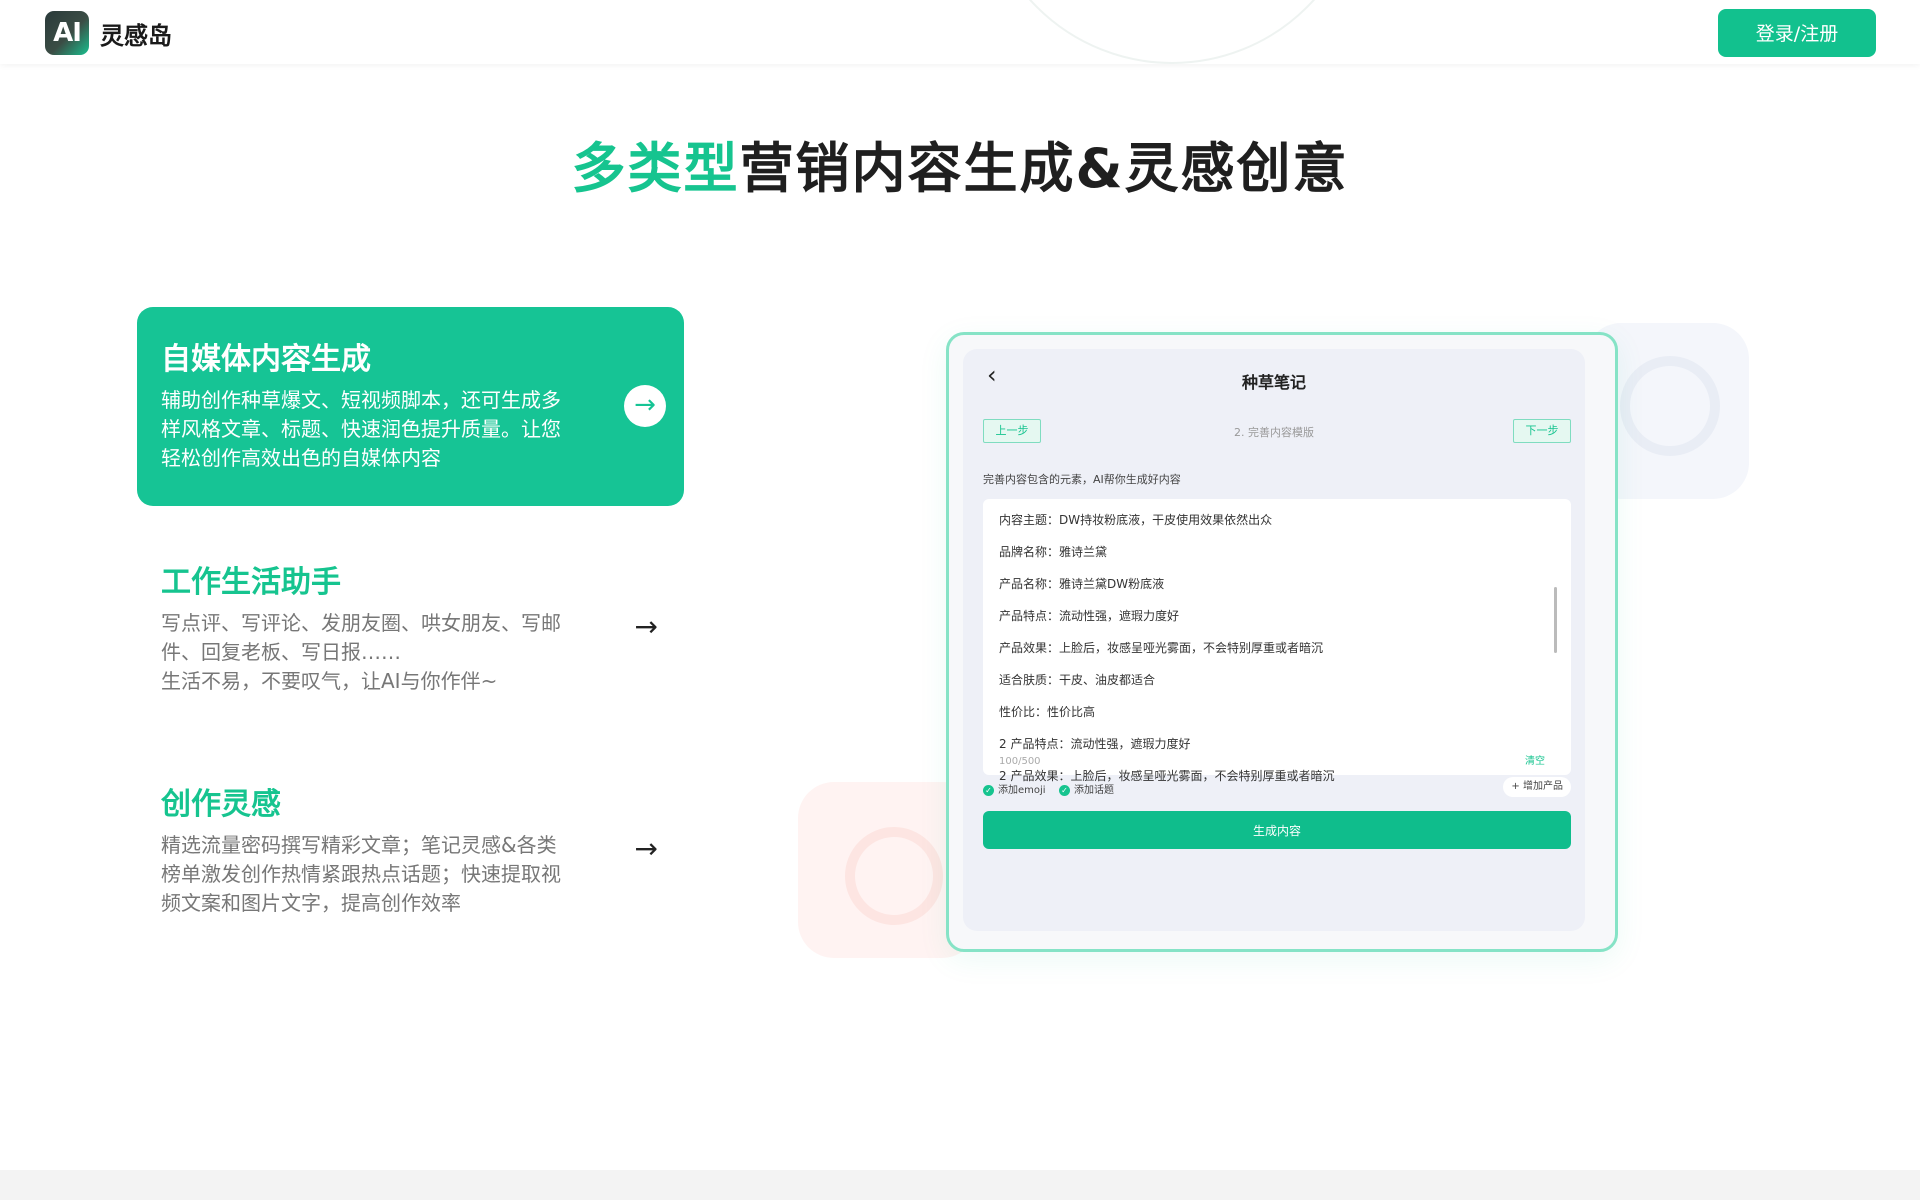 This screenshot has height=1200, width=1920. Describe the element at coordinates (1094, 790) in the screenshot. I see `option-label: 添加话题` at that location.